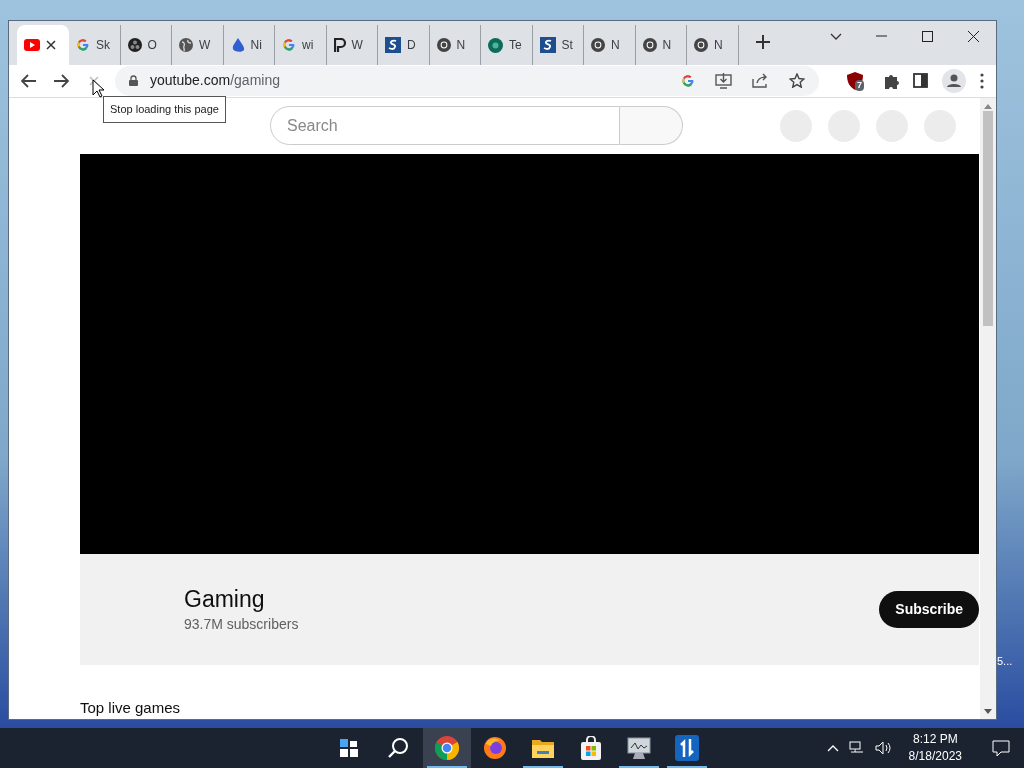  I want to click on stop-icon, so click(94, 80).